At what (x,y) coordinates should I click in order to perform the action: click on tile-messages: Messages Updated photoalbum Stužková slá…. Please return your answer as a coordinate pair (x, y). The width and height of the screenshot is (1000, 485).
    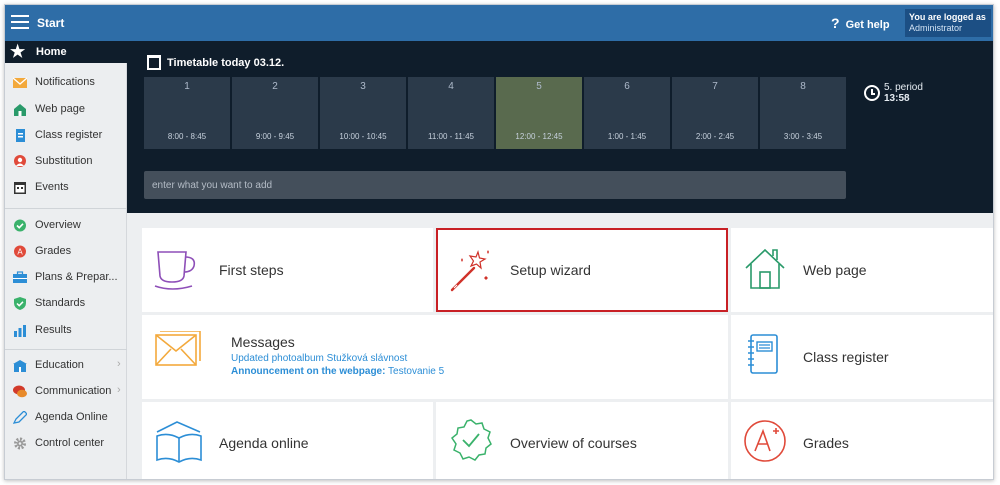
    Looking at the image, I should click on (435, 357).